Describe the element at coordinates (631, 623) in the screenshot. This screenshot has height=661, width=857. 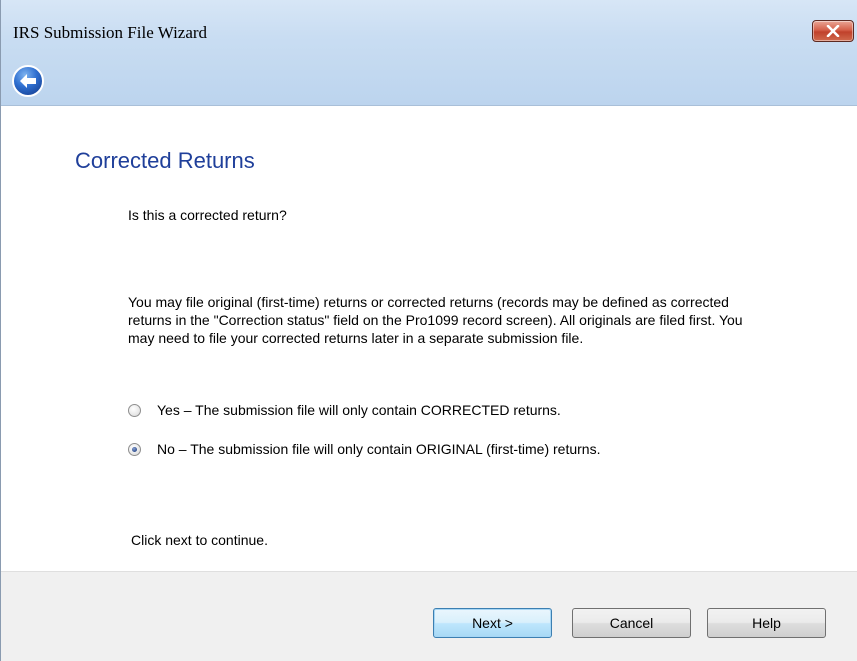
I see `cancel-button: Cancel` at that location.